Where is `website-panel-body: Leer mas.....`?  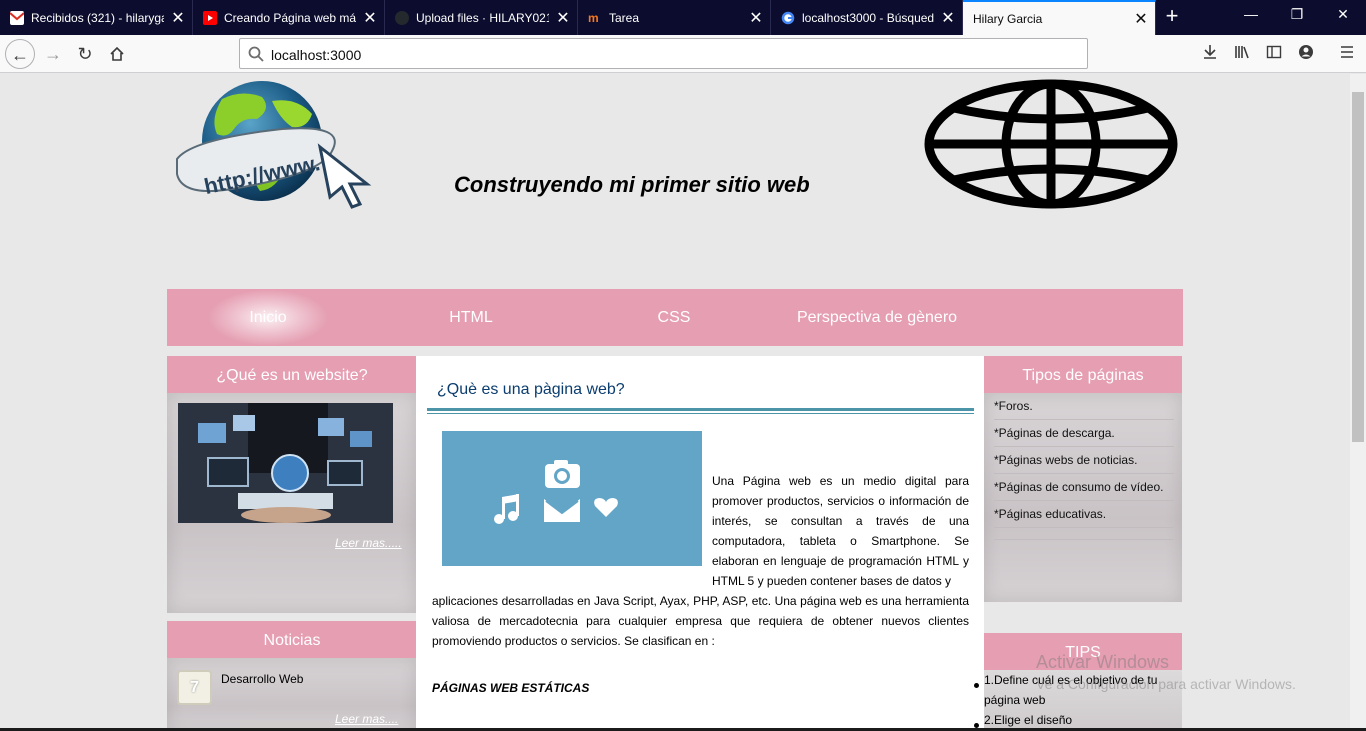 website-panel-body: Leer mas..... is located at coordinates (292, 503).